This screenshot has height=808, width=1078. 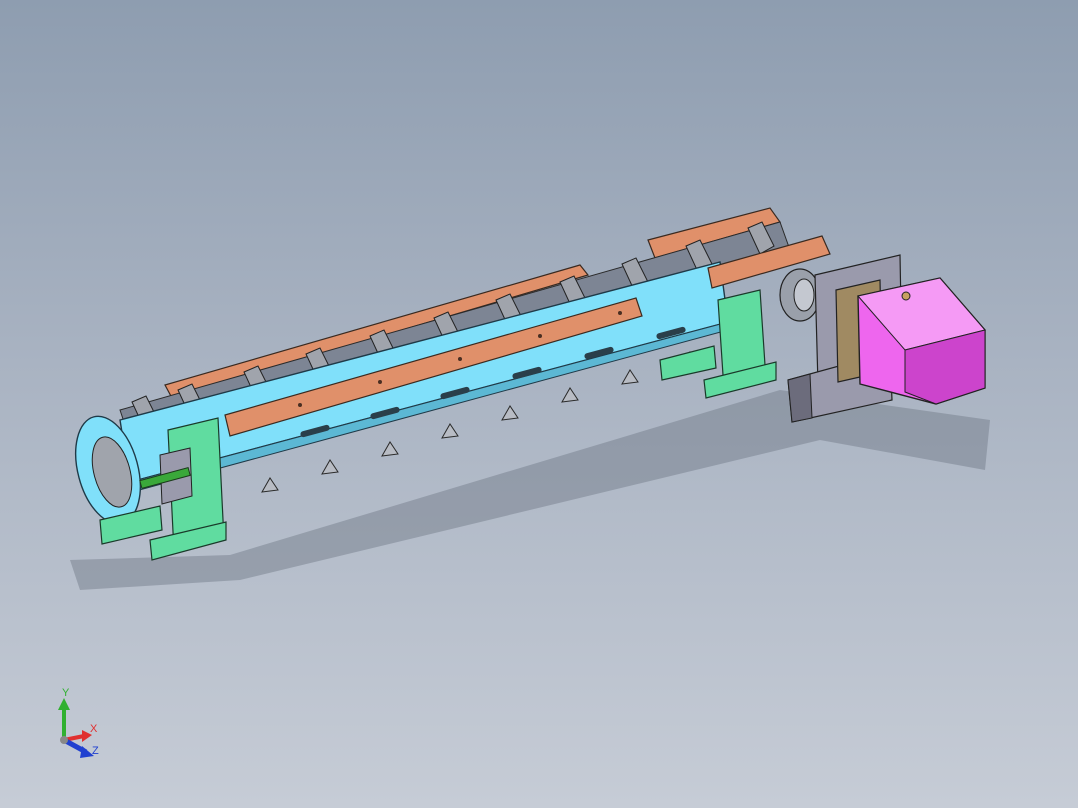 What do you see at coordinates (66, 693) in the screenshot?
I see `triad-y-label: Y` at bounding box center [66, 693].